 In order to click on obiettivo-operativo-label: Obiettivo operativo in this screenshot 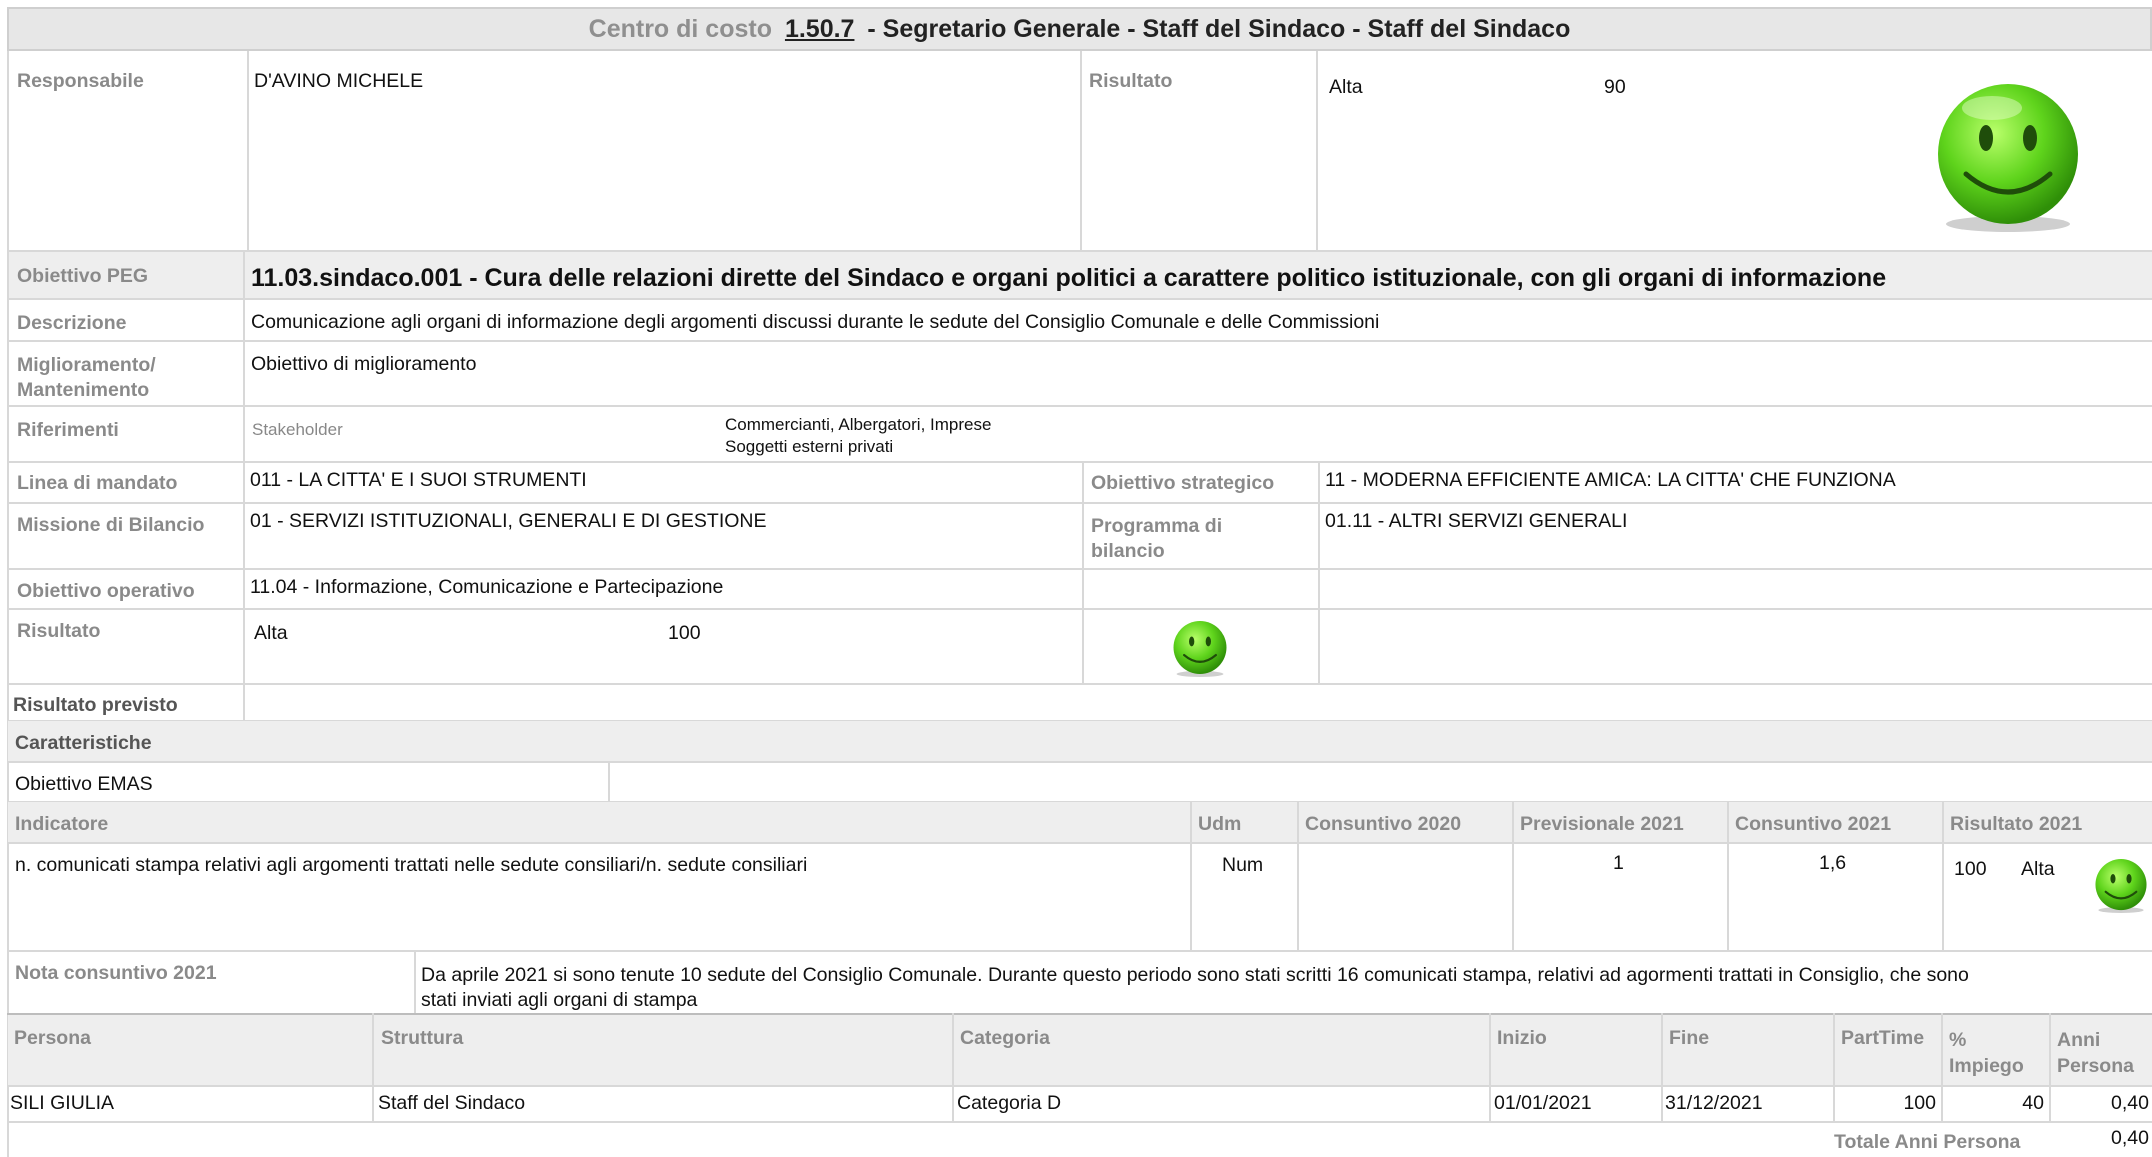, I will do `click(106, 591)`.